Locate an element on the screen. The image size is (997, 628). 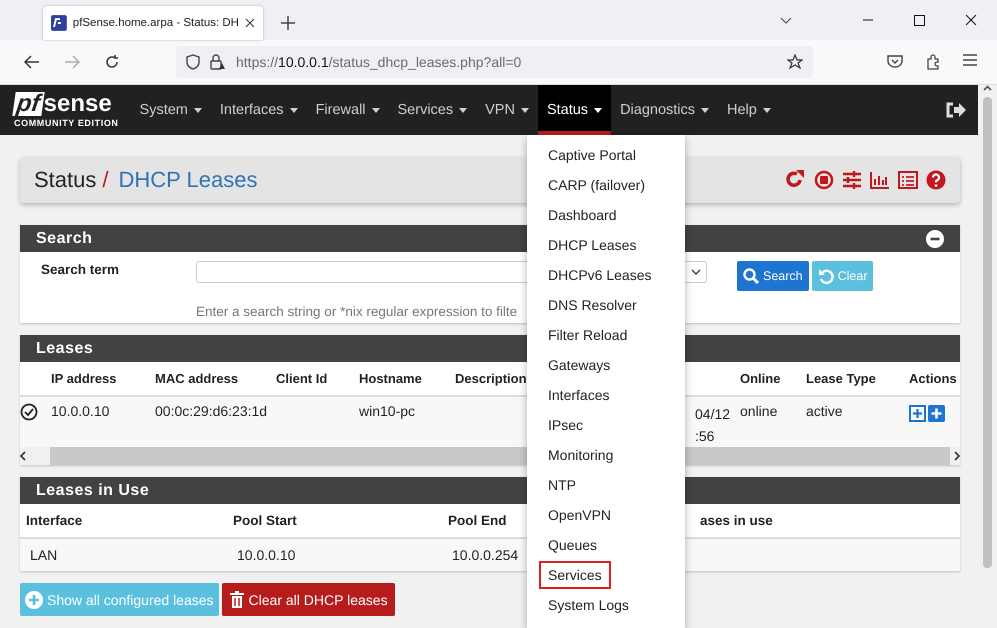
nav-menu-item: System is located at coordinates (170, 110).